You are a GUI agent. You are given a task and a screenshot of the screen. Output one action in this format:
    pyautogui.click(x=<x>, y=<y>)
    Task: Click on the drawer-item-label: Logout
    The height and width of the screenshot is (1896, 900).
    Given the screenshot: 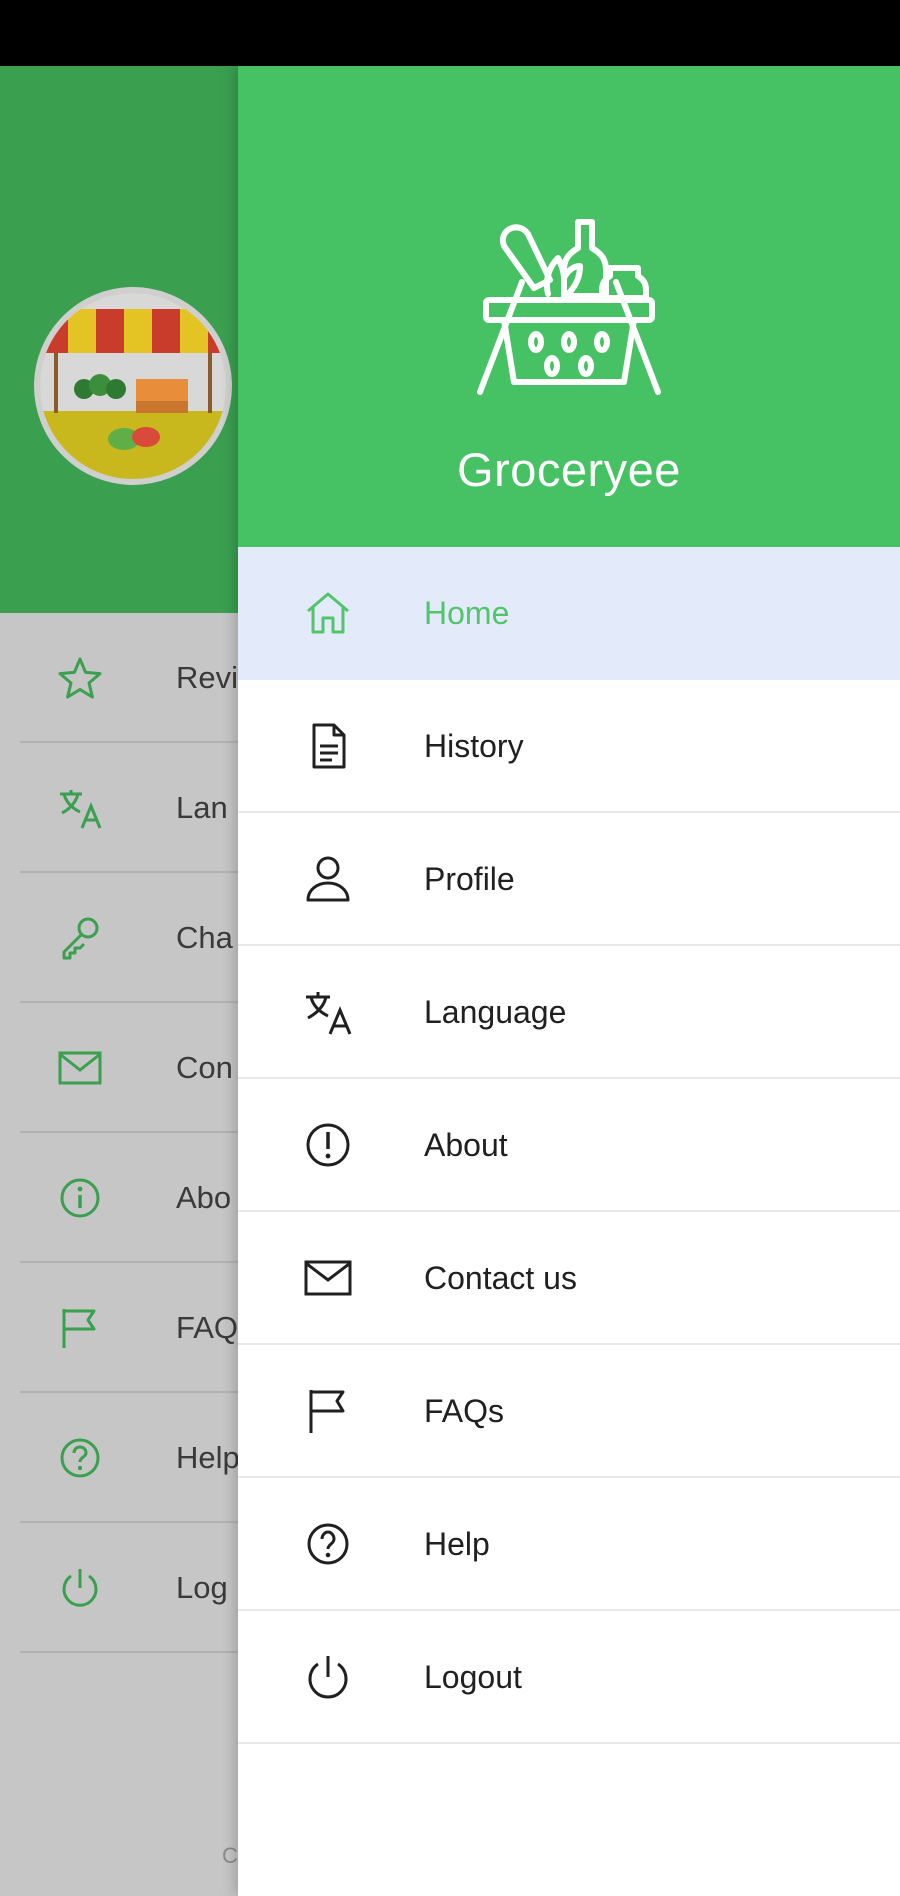 What is the action you would take?
    pyautogui.click(x=473, y=1677)
    